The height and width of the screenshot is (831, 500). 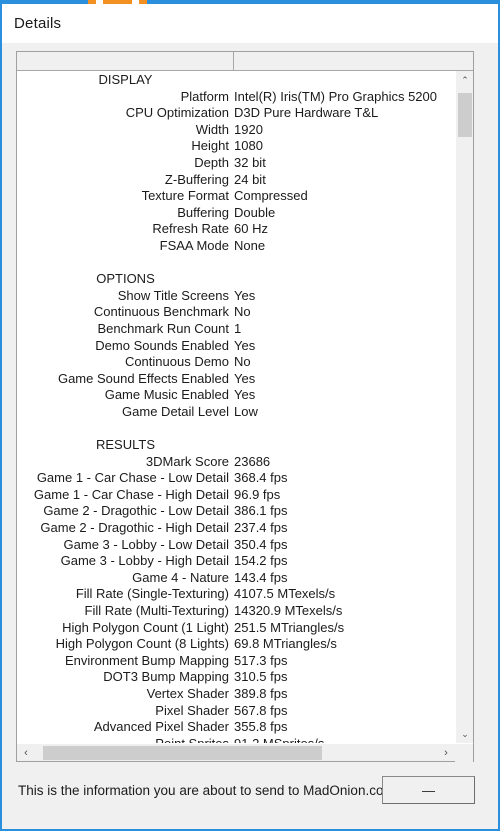 I want to click on row-label: Z-Buffering, so click(x=196, y=179).